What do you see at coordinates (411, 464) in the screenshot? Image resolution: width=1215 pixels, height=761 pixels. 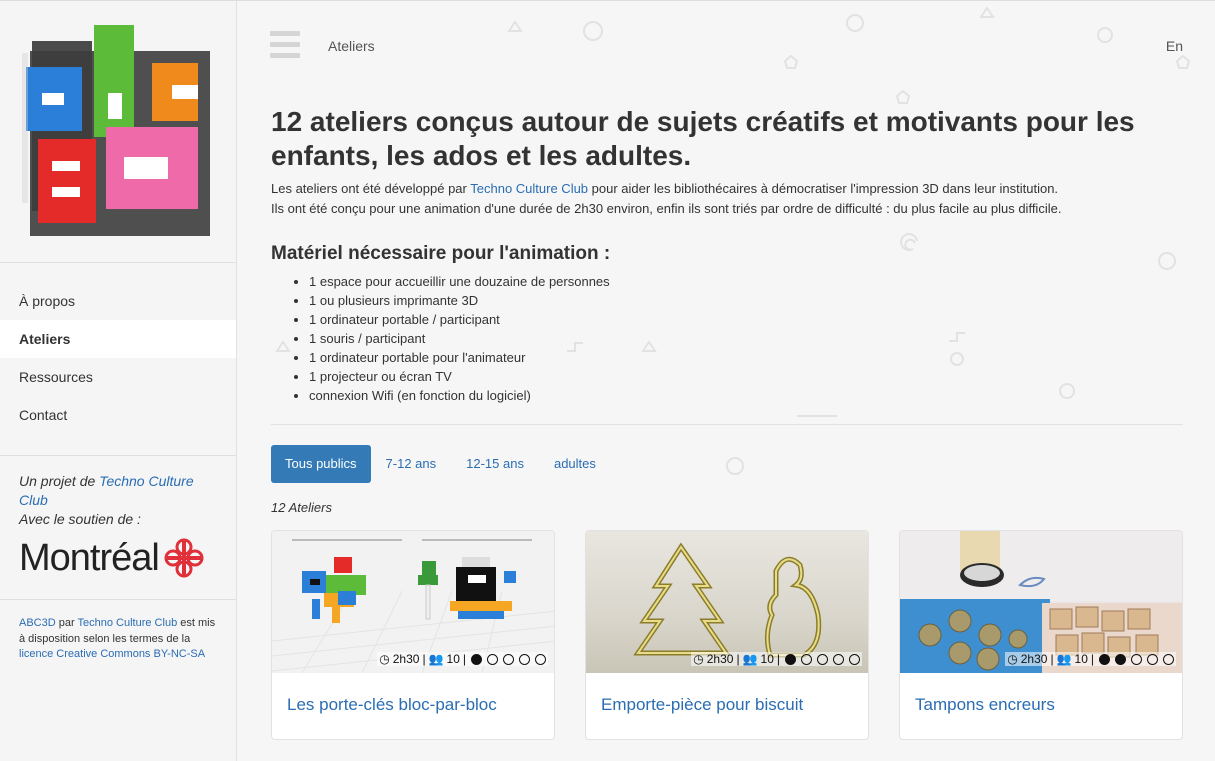 I see `filter-7-12-ans: 7-12 ans` at bounding box center [411, 464].